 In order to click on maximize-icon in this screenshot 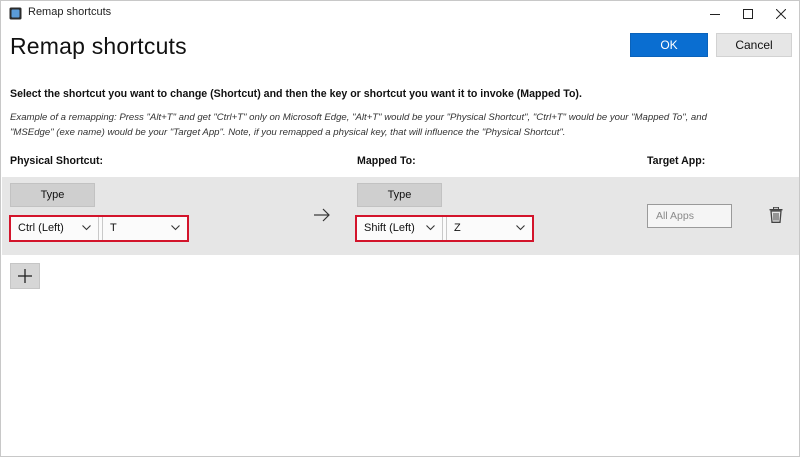, I will do `click(747, 13)`.